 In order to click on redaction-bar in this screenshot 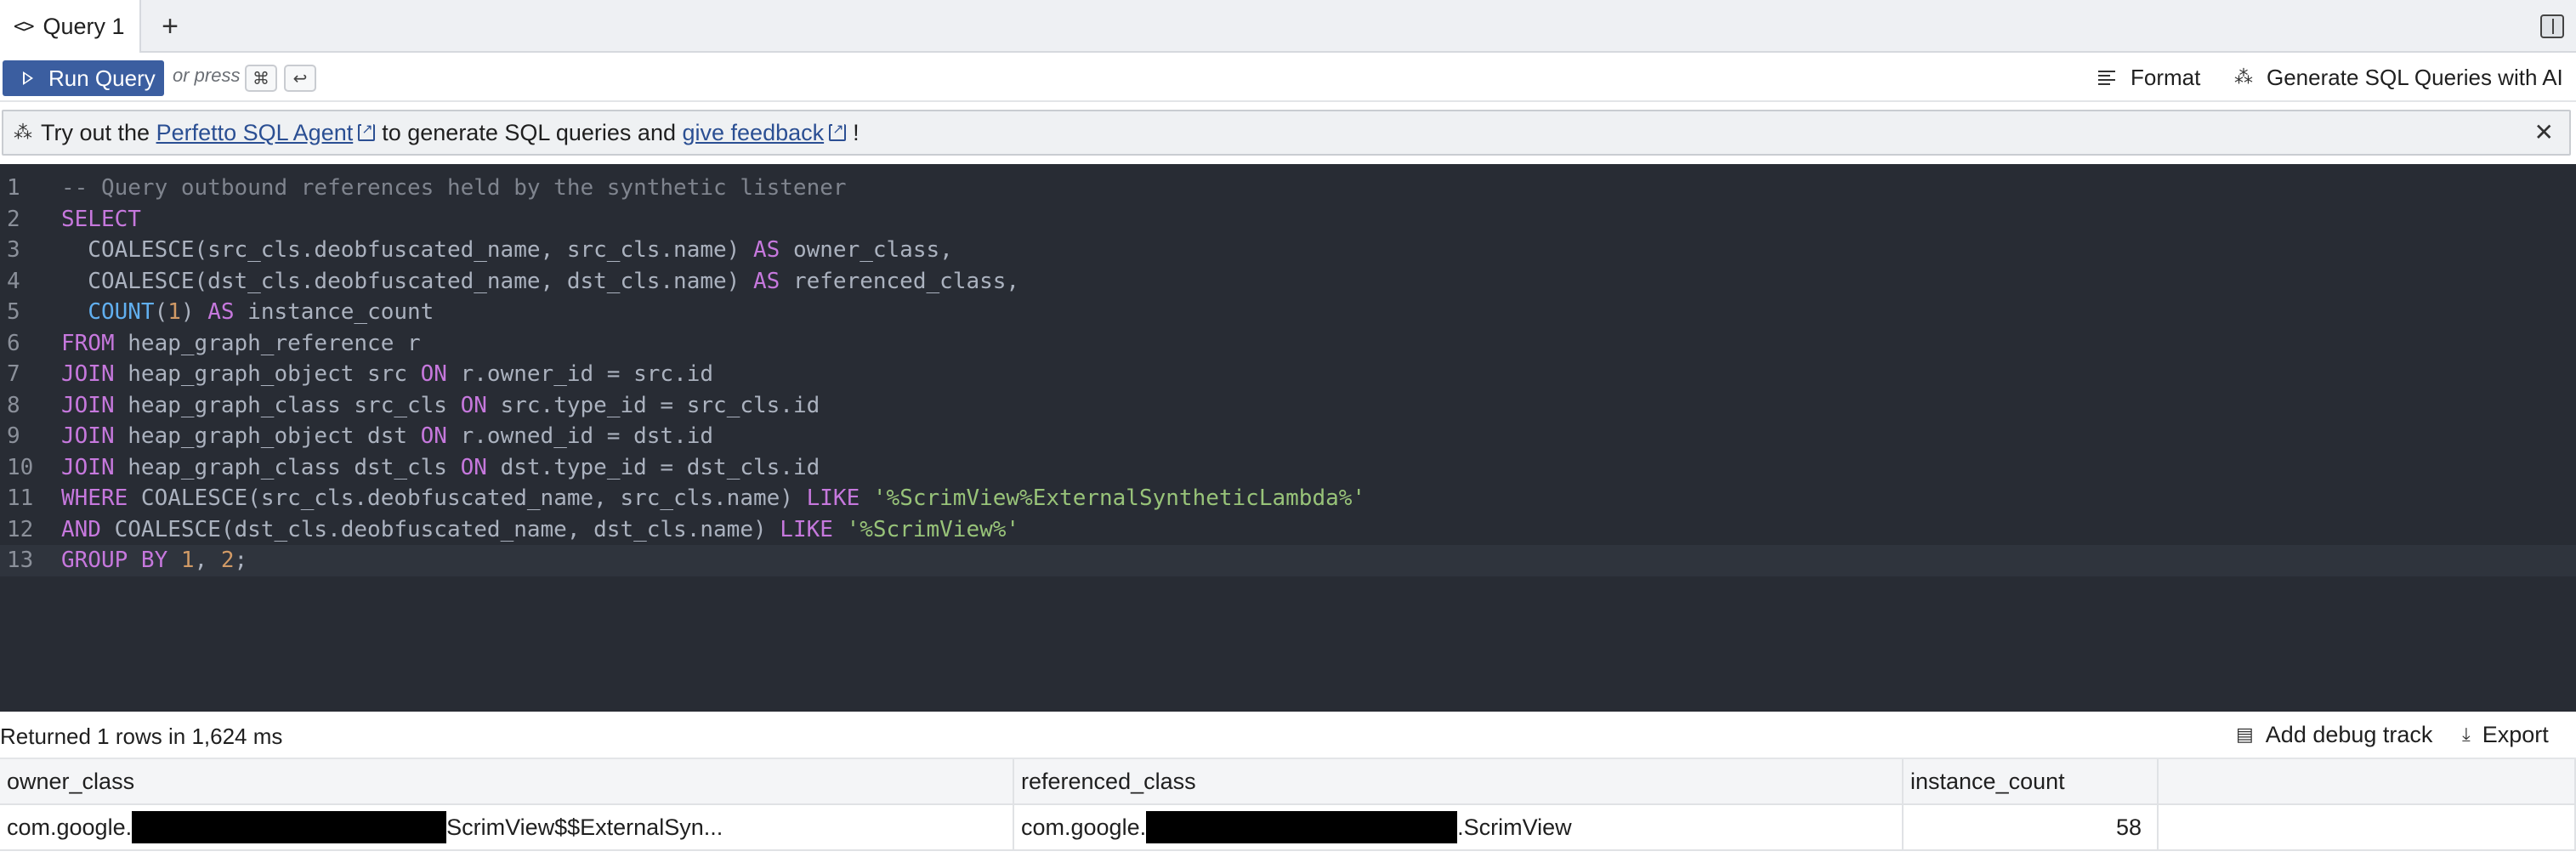, I will do `click(1302, 827)`.